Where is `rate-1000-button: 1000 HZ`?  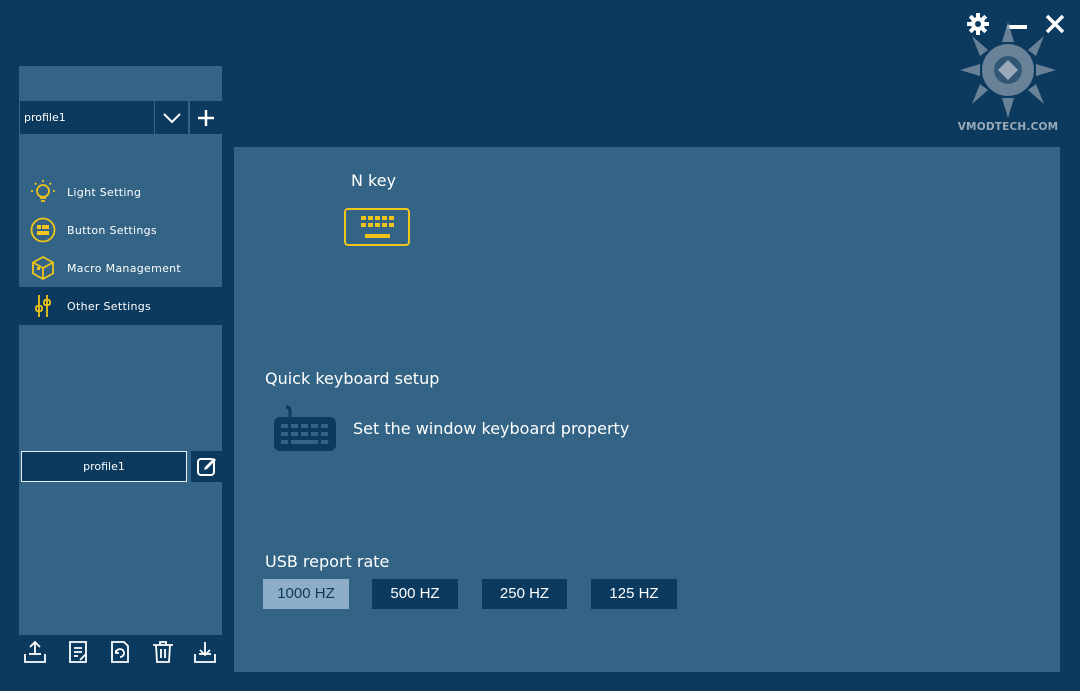
rate-1000-button: 1000 HZ is located at coordinates (306, 594).